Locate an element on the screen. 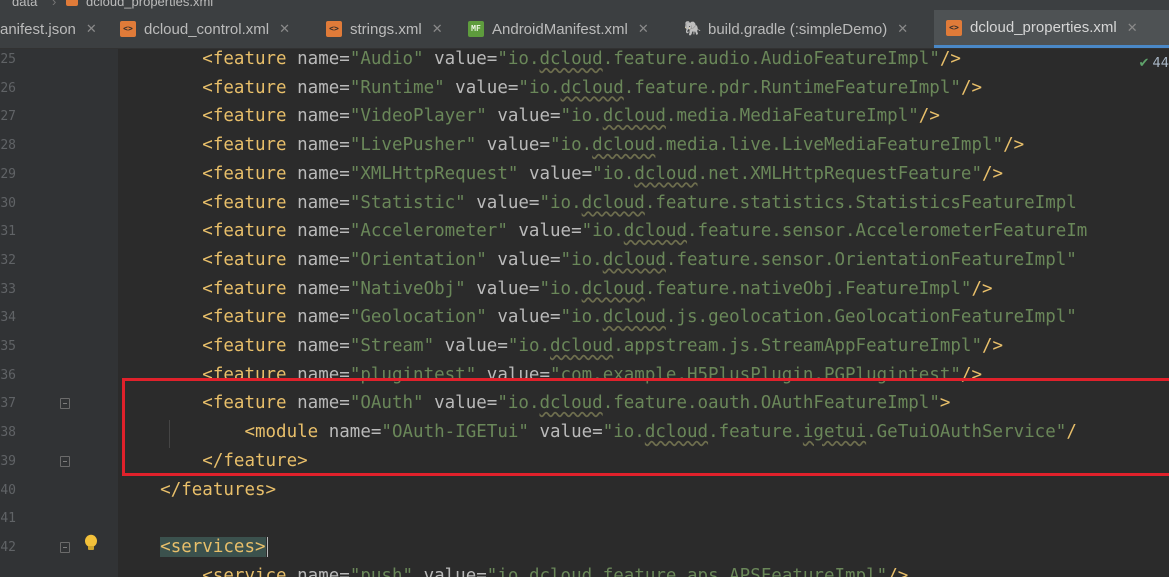 Image resolution: width=1169 pixels, height=577 pixels. breadcrumb: data › dcloud_properties.xml is located at coordinates (584, 5).